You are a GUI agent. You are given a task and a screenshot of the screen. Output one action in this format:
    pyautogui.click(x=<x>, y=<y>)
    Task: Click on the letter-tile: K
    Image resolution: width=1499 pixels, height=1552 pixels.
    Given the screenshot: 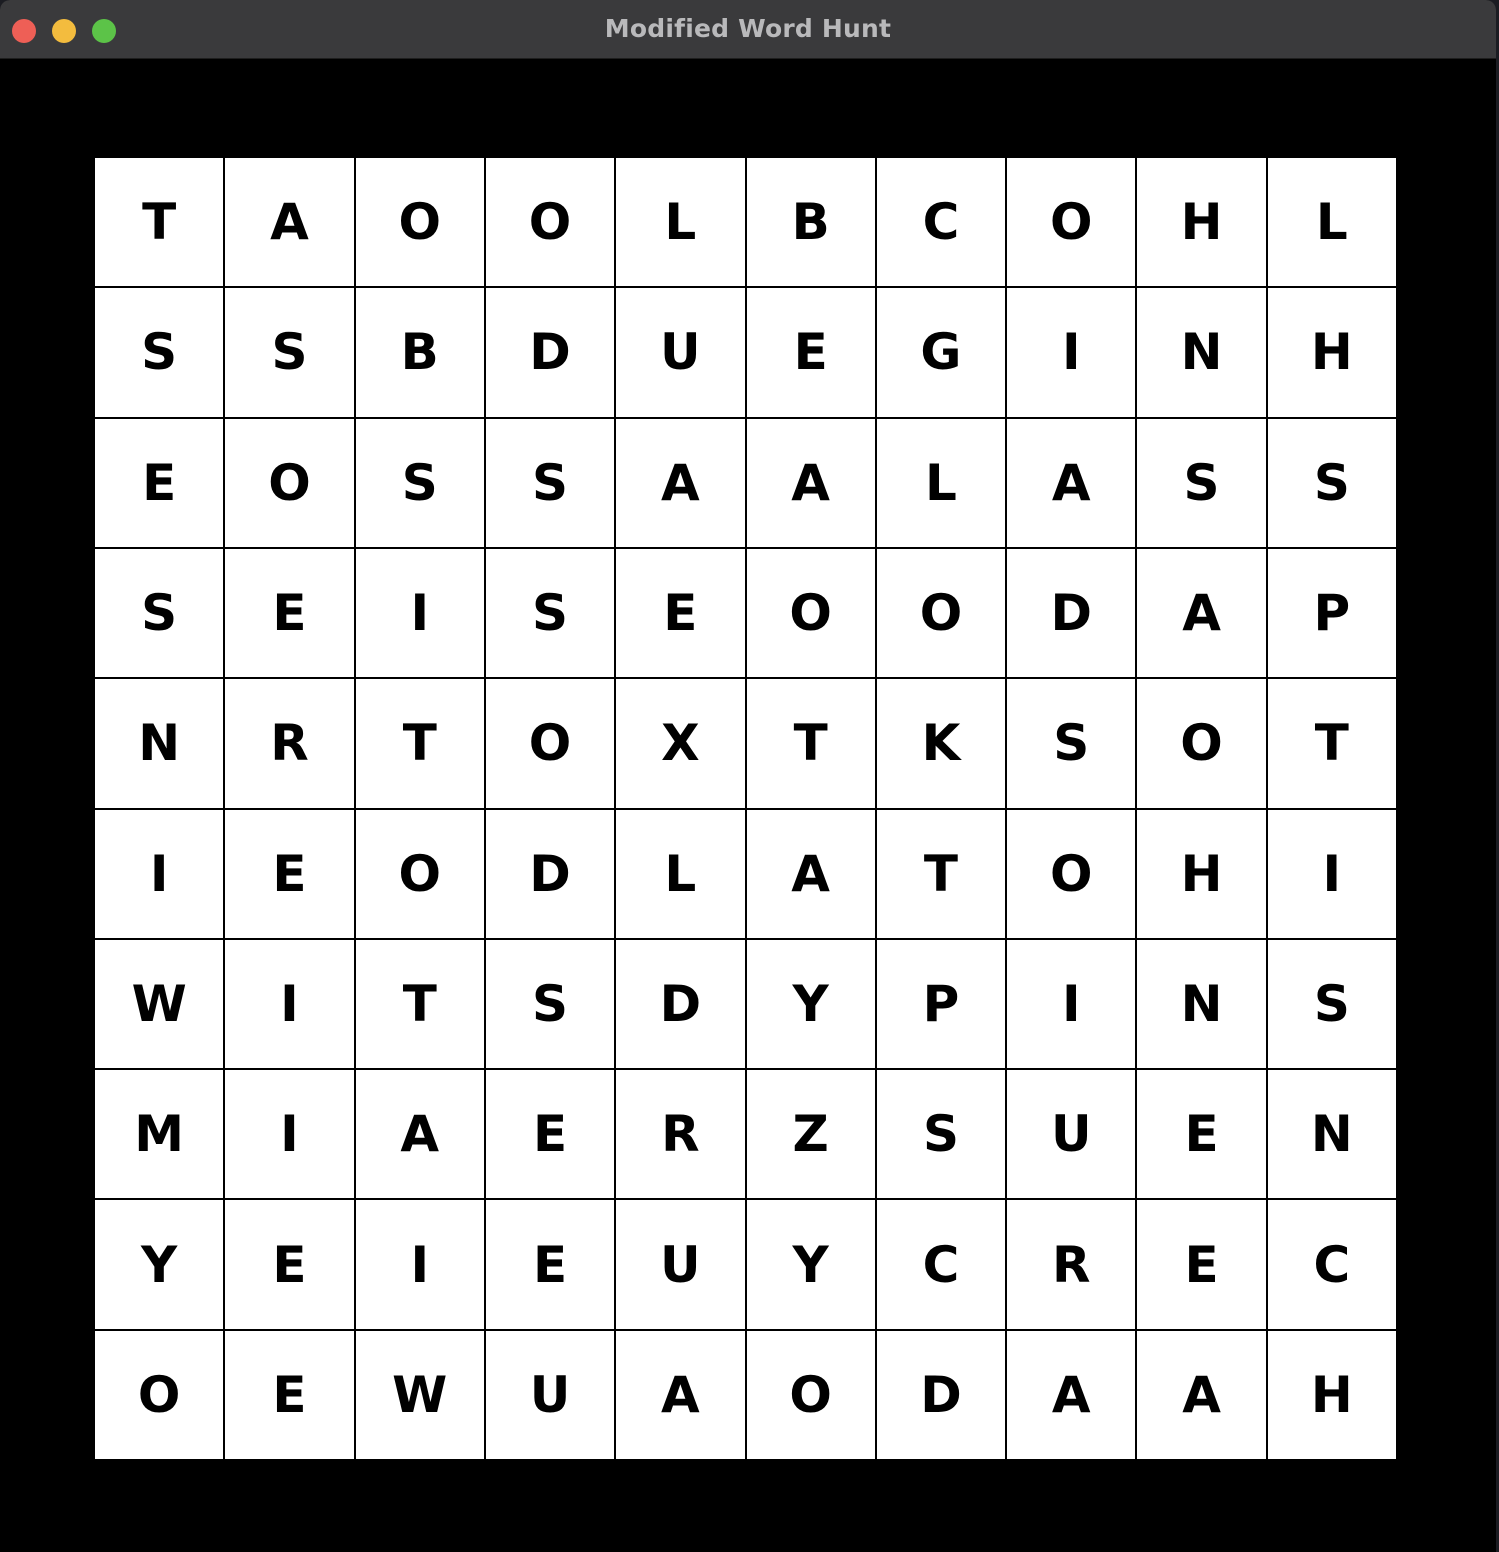 What is the action you would take?
    pyautogui.click(x=941, y=743)
    